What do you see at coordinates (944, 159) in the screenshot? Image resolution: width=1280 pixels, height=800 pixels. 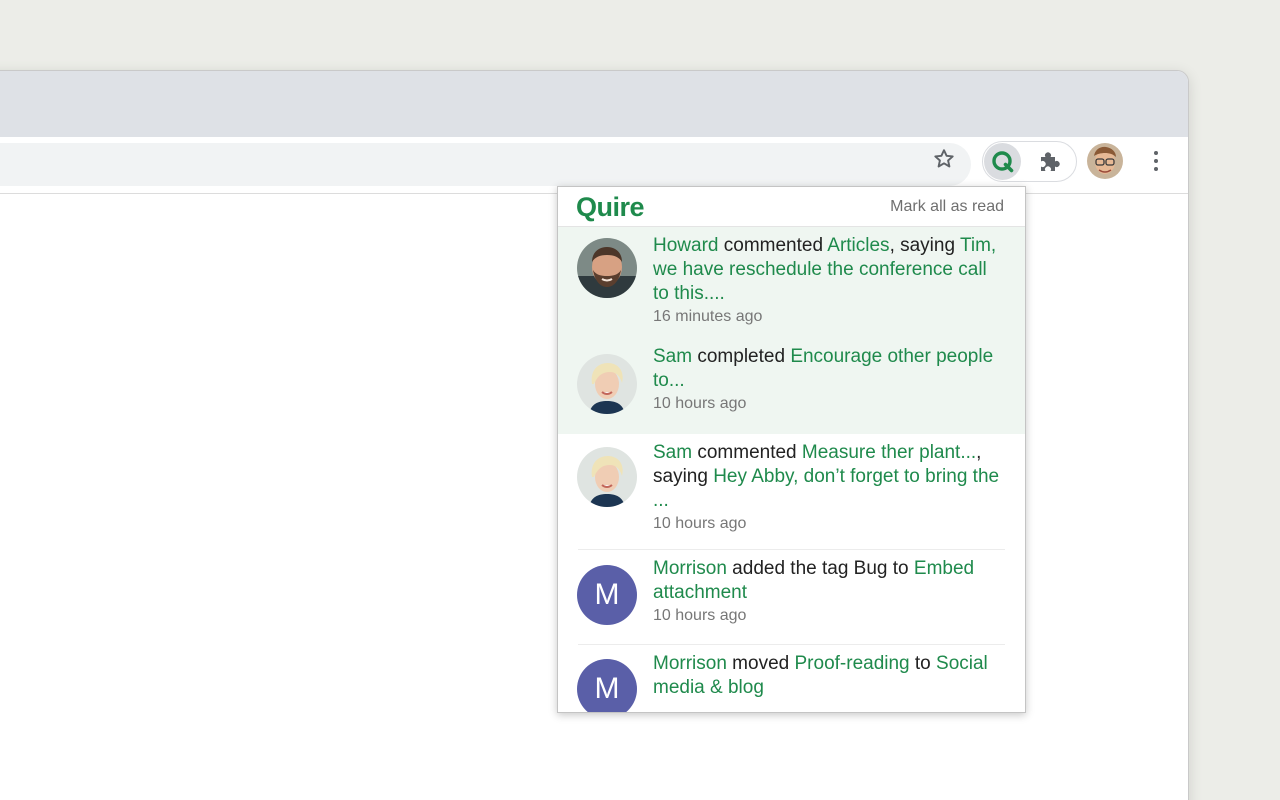 I see `star-outline-icon` at bounding box center [944, 159].